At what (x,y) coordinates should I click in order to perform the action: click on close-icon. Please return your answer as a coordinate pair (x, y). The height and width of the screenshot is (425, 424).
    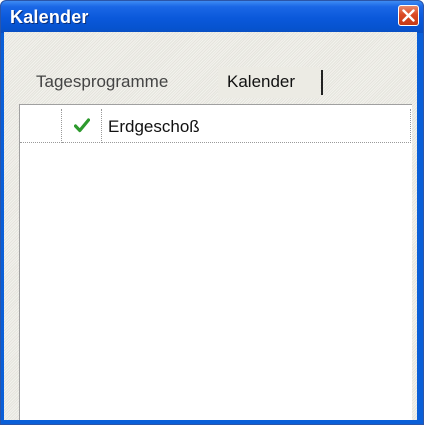
    Looking at the image, I should click on (408, 15).